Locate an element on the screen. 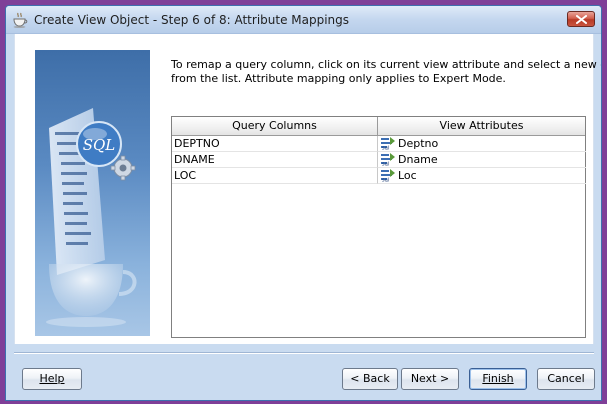  table-row: LOC sql Loc is located at coordinates (379, 176).